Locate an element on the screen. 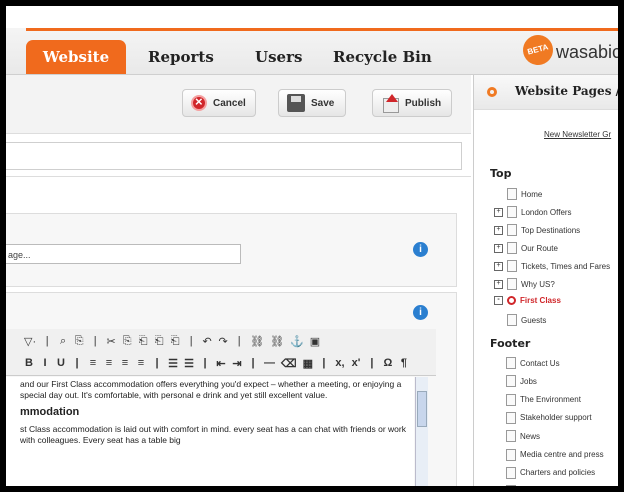 This screenshot has height=492, width=624. title-bar is located at coordinates (238, 155).